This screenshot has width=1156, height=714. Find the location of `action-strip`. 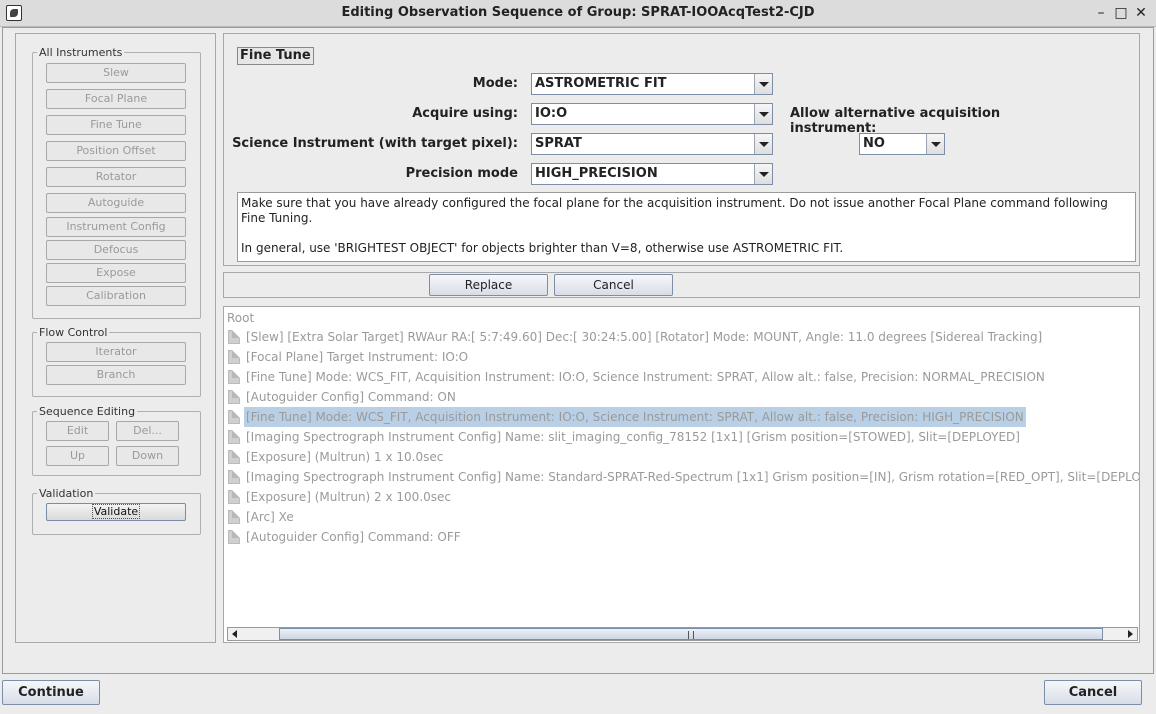

action-strip is located at coordinates (681, 285).